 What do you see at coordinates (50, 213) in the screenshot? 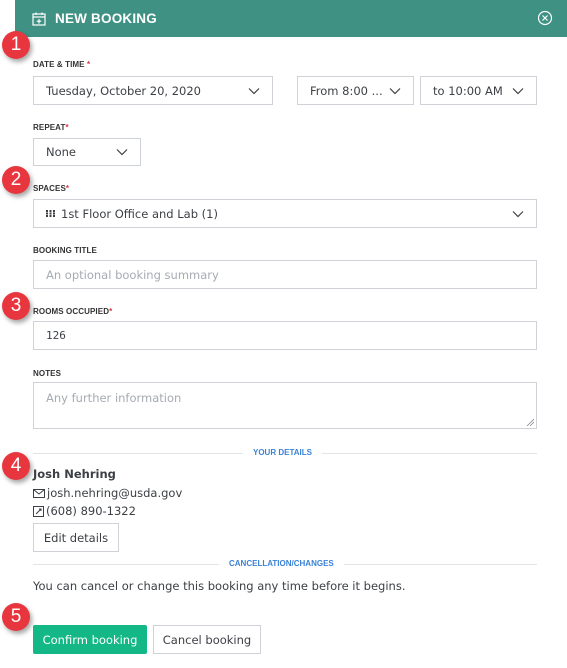
I see `grid-icon` at bounding box center [50, 213].